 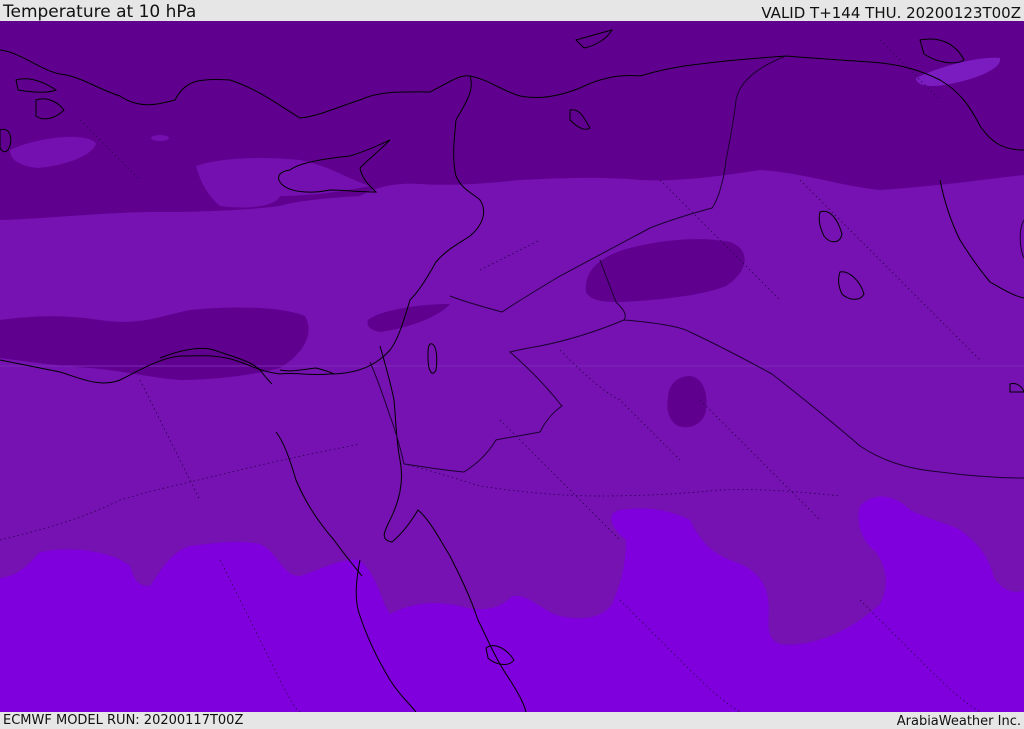 What do you see at coordinates (958, 721) in the screenshot?
I see `credit-label: ArabiaWeather Inc.` at bounding box center [958, 721].